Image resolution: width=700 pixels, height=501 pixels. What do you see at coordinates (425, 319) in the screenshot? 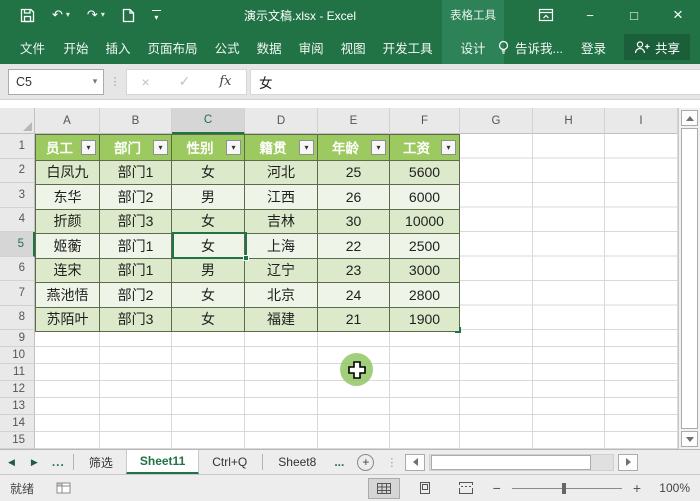
I see `cell: 1900` at bounding box center [425, 319].